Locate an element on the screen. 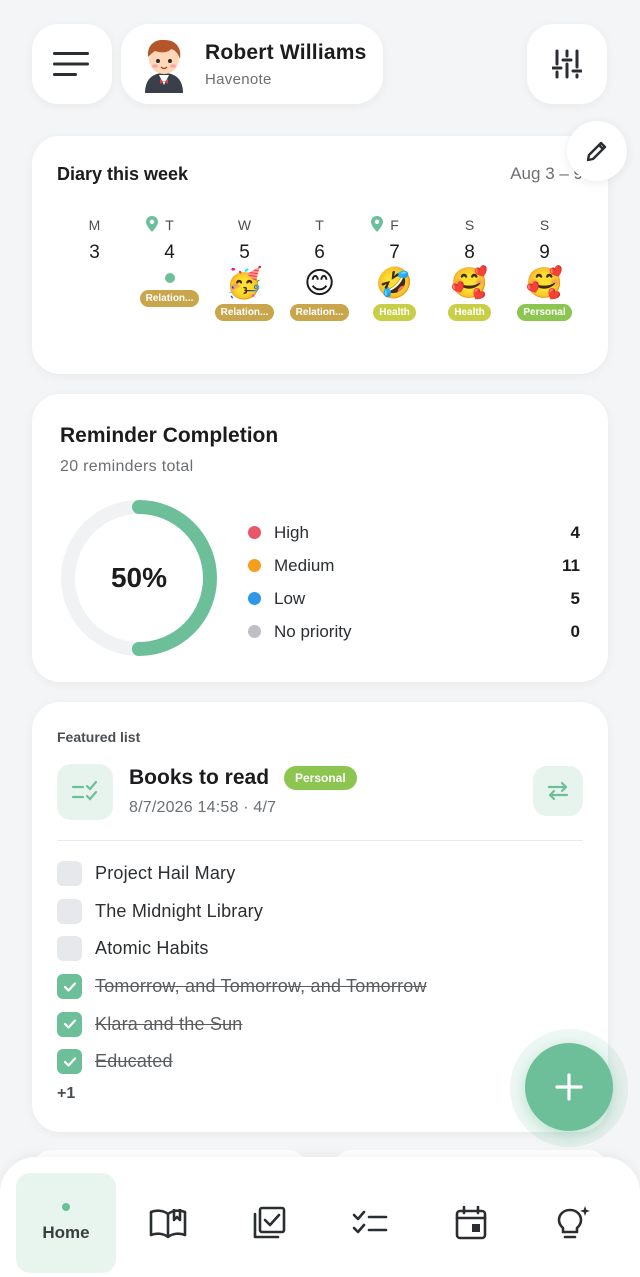 The height and width of the screenshot is (1277, 640). divider is located at coordinates (320, 840).